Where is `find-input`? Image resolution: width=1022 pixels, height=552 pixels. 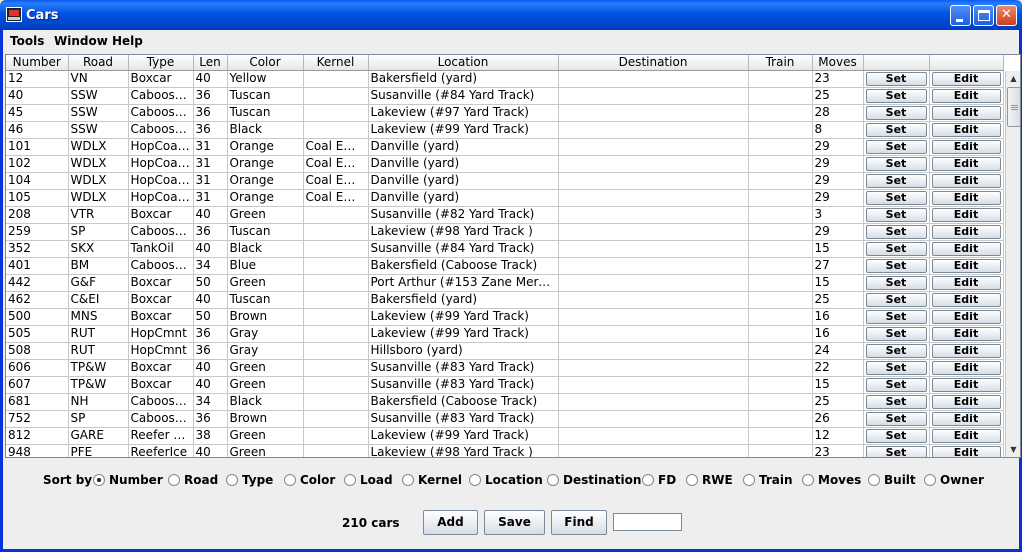 find-input is located at coordinates (647, 522).